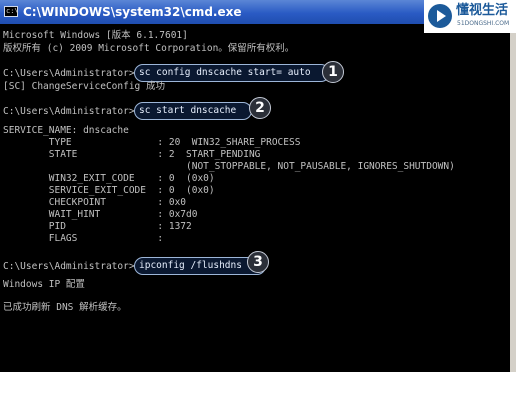 This screenshot has width=516, height=400. Describe the element at coordinates (95, 35) in the screenshot. I see `console-line: Microsoft Windows [版本 6.1.7601]` at that location.